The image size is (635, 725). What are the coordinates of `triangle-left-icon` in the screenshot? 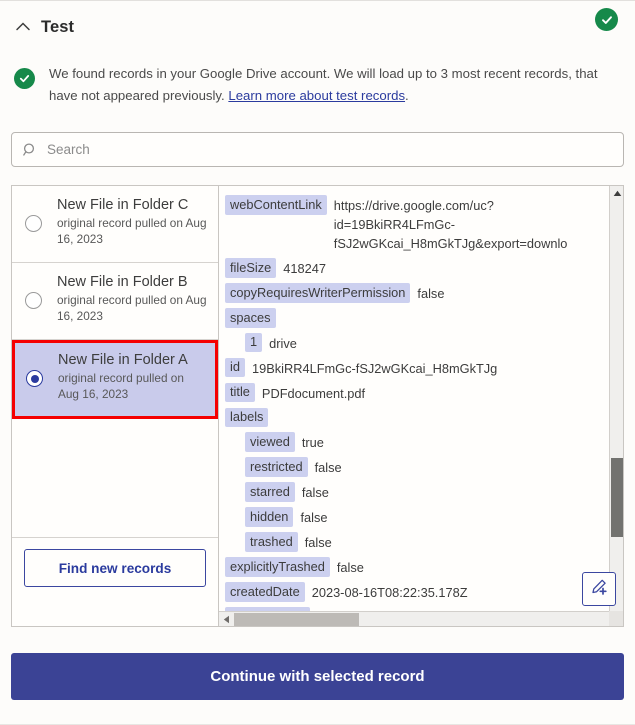 It's located at (226, 619).